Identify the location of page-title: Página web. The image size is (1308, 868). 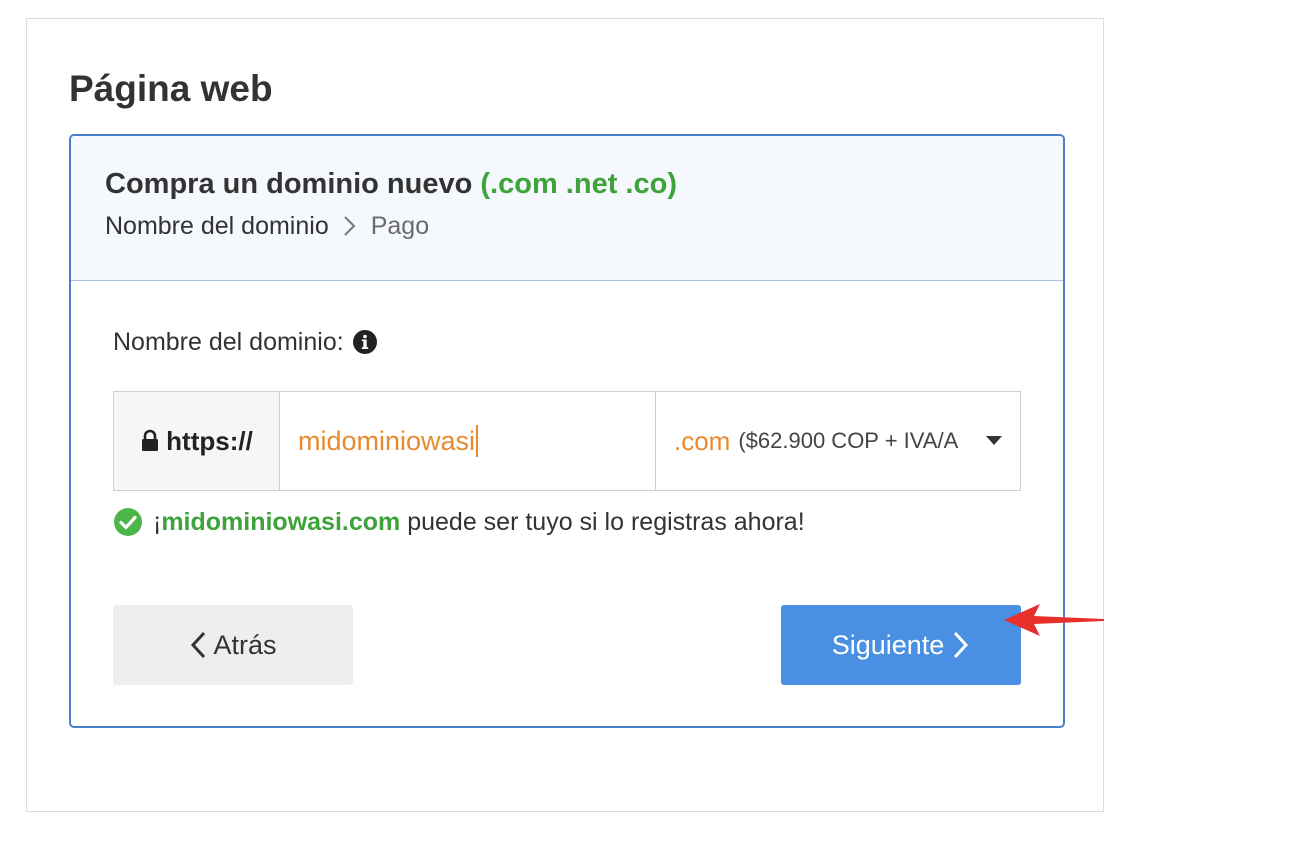
(171, 88).